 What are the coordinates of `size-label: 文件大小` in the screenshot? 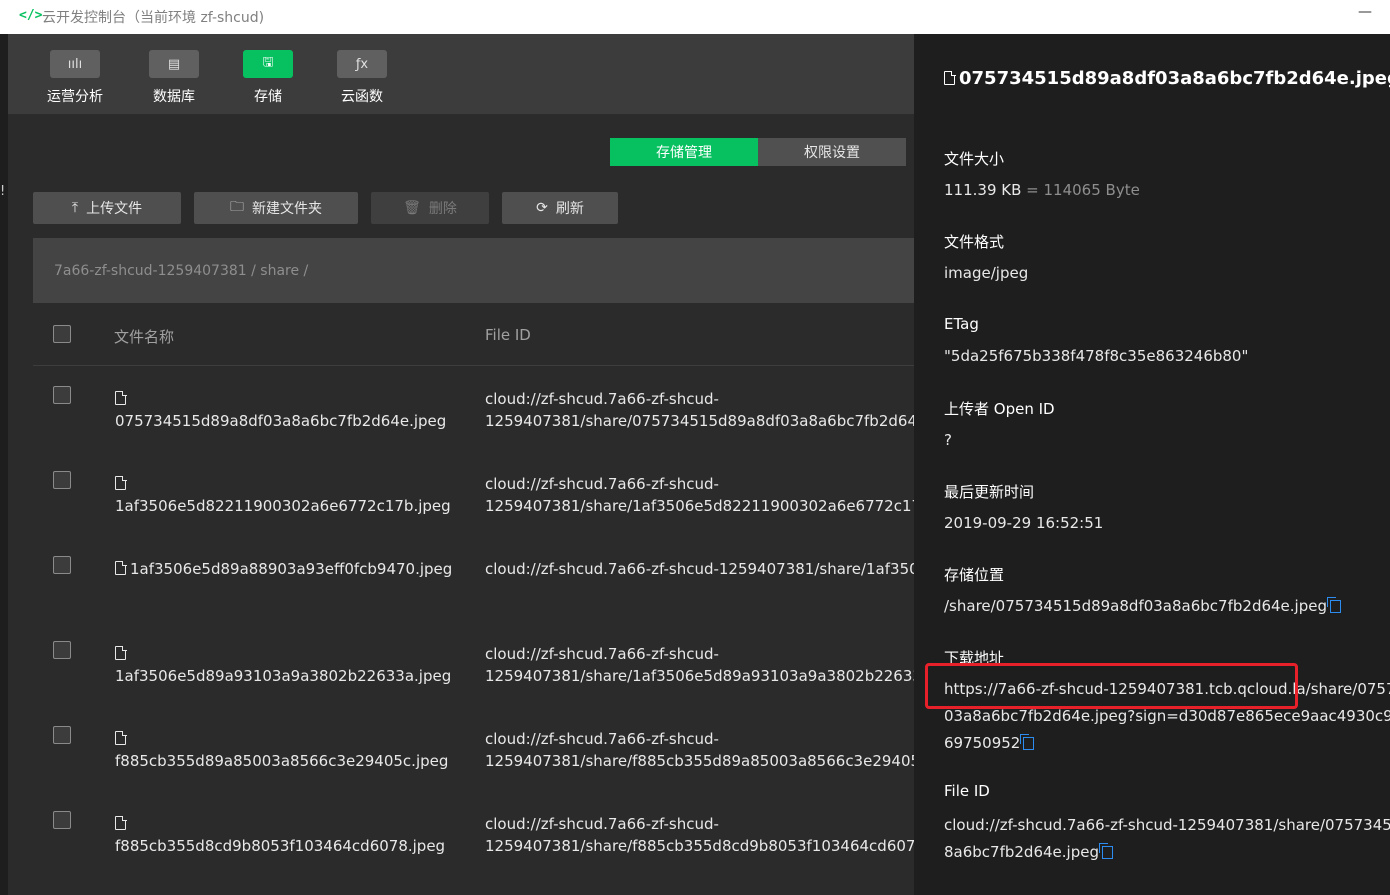 It's located at (974, 159).